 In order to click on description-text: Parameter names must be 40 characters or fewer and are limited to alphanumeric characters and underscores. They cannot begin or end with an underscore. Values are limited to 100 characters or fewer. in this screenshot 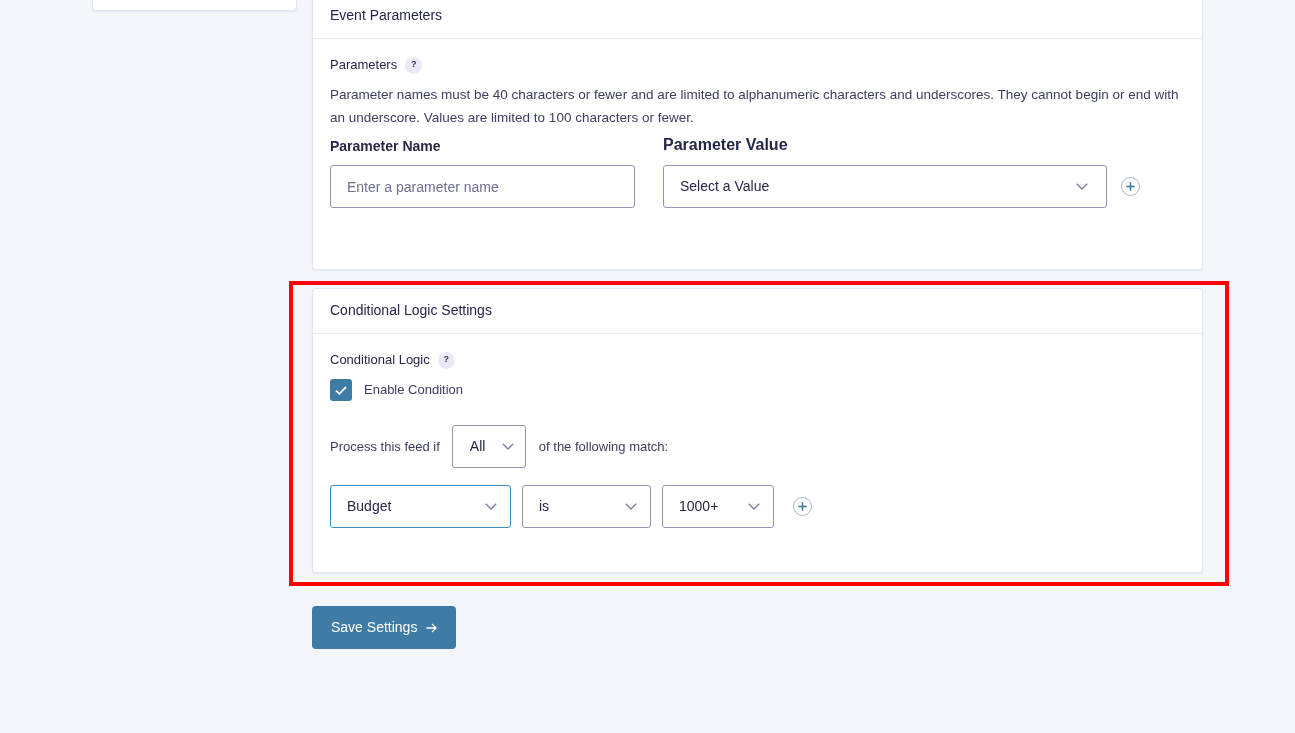, I will do `click(755, 106)`.